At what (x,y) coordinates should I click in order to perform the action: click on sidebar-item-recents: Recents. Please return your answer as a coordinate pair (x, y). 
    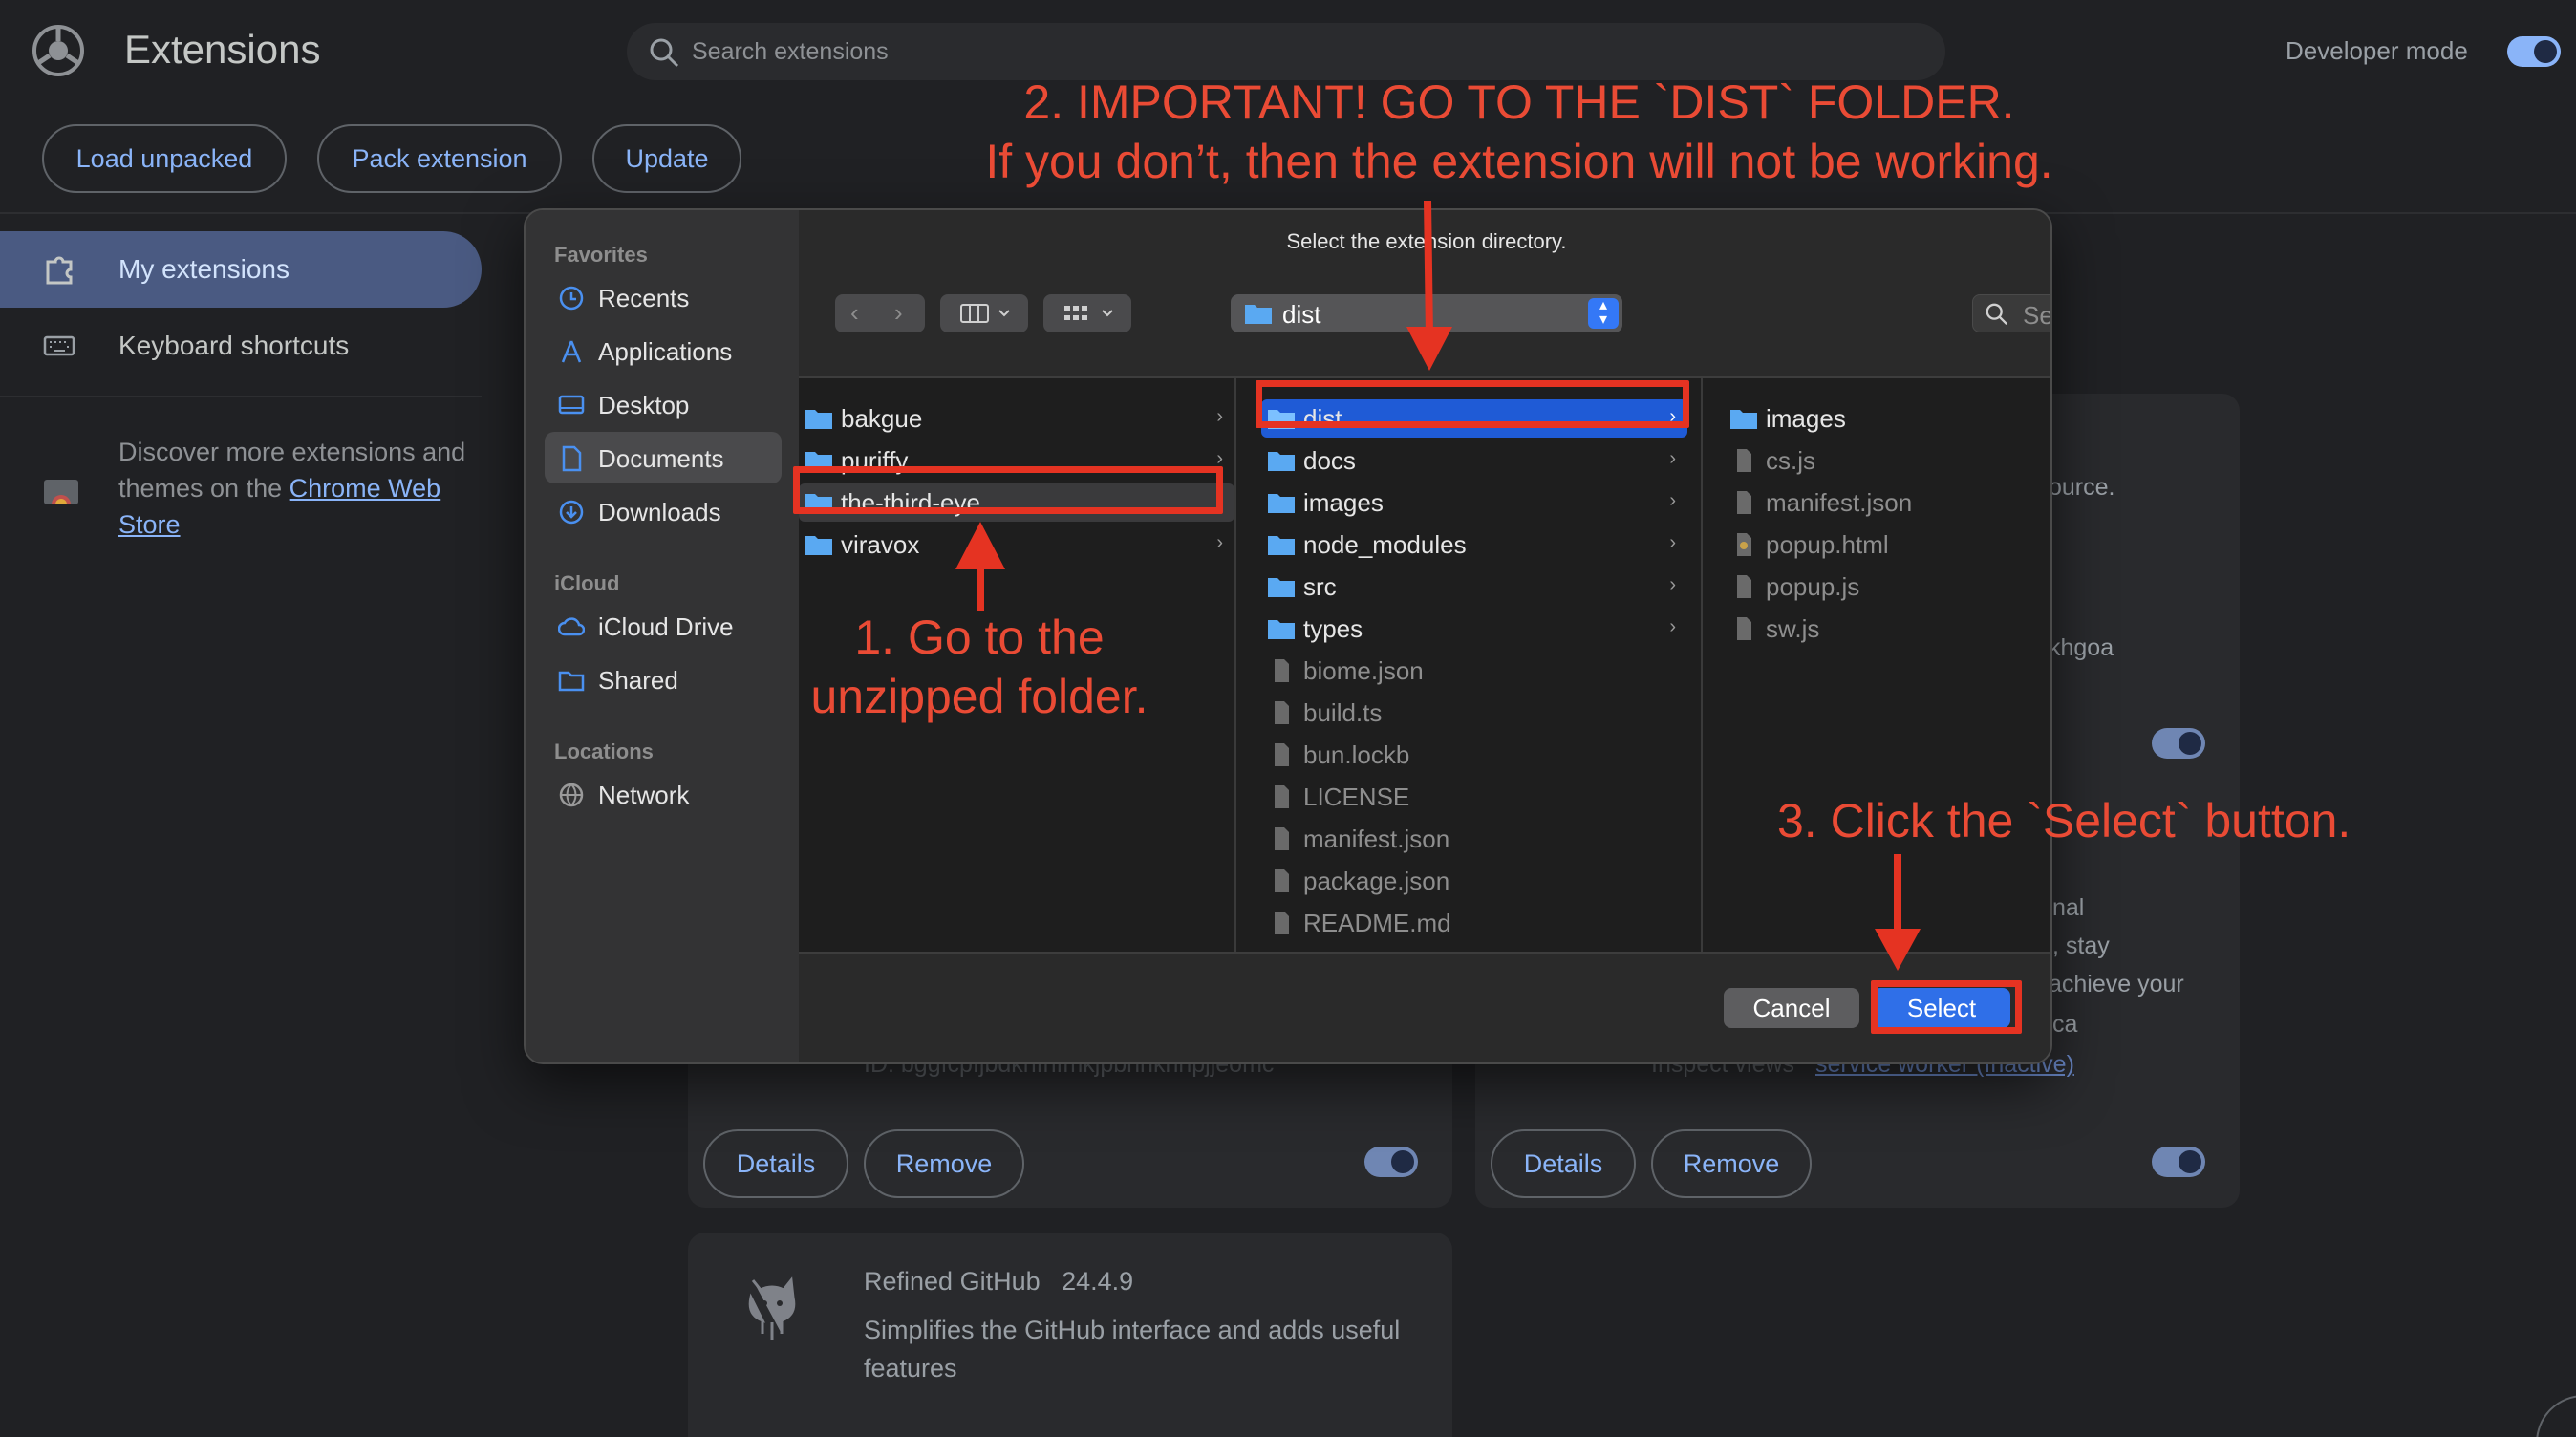
    Looking at the image, I should click on (663, 297).